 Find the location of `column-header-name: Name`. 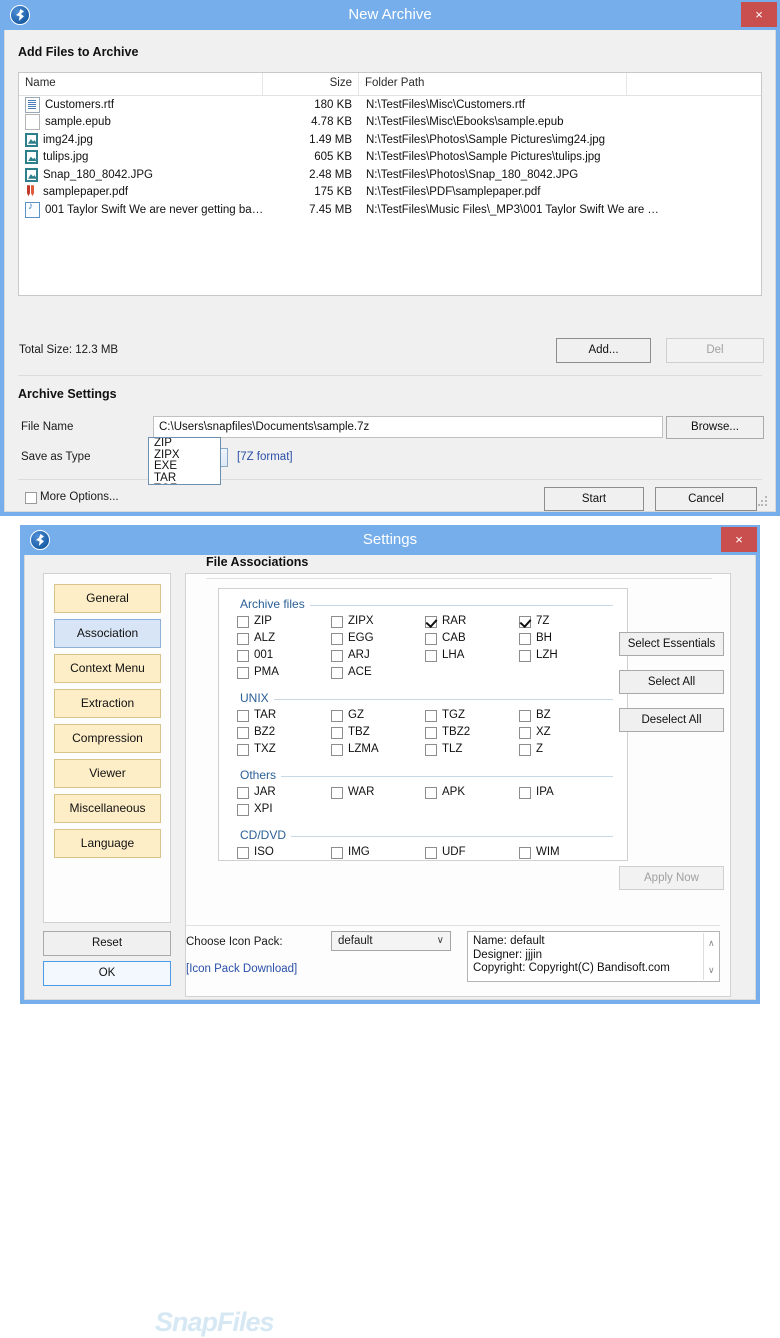

column-header-name: Name is located at coordinates (141, 84).